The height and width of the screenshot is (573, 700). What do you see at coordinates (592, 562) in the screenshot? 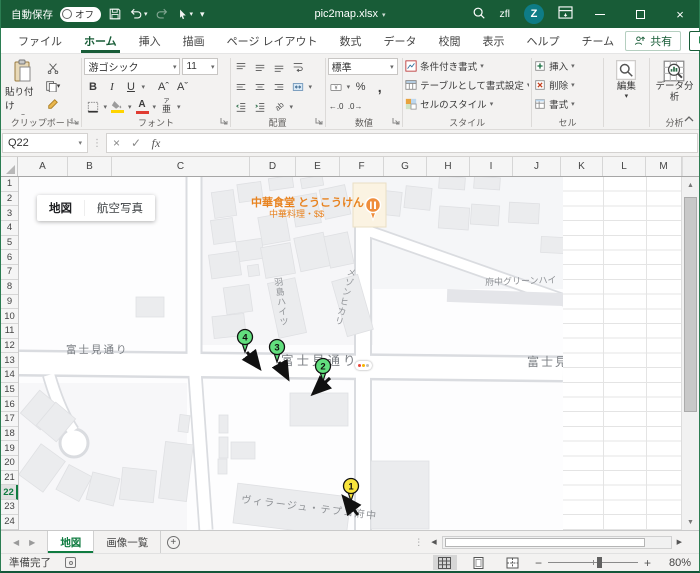
I see `zoom-track` at bounding box center [592, 562].